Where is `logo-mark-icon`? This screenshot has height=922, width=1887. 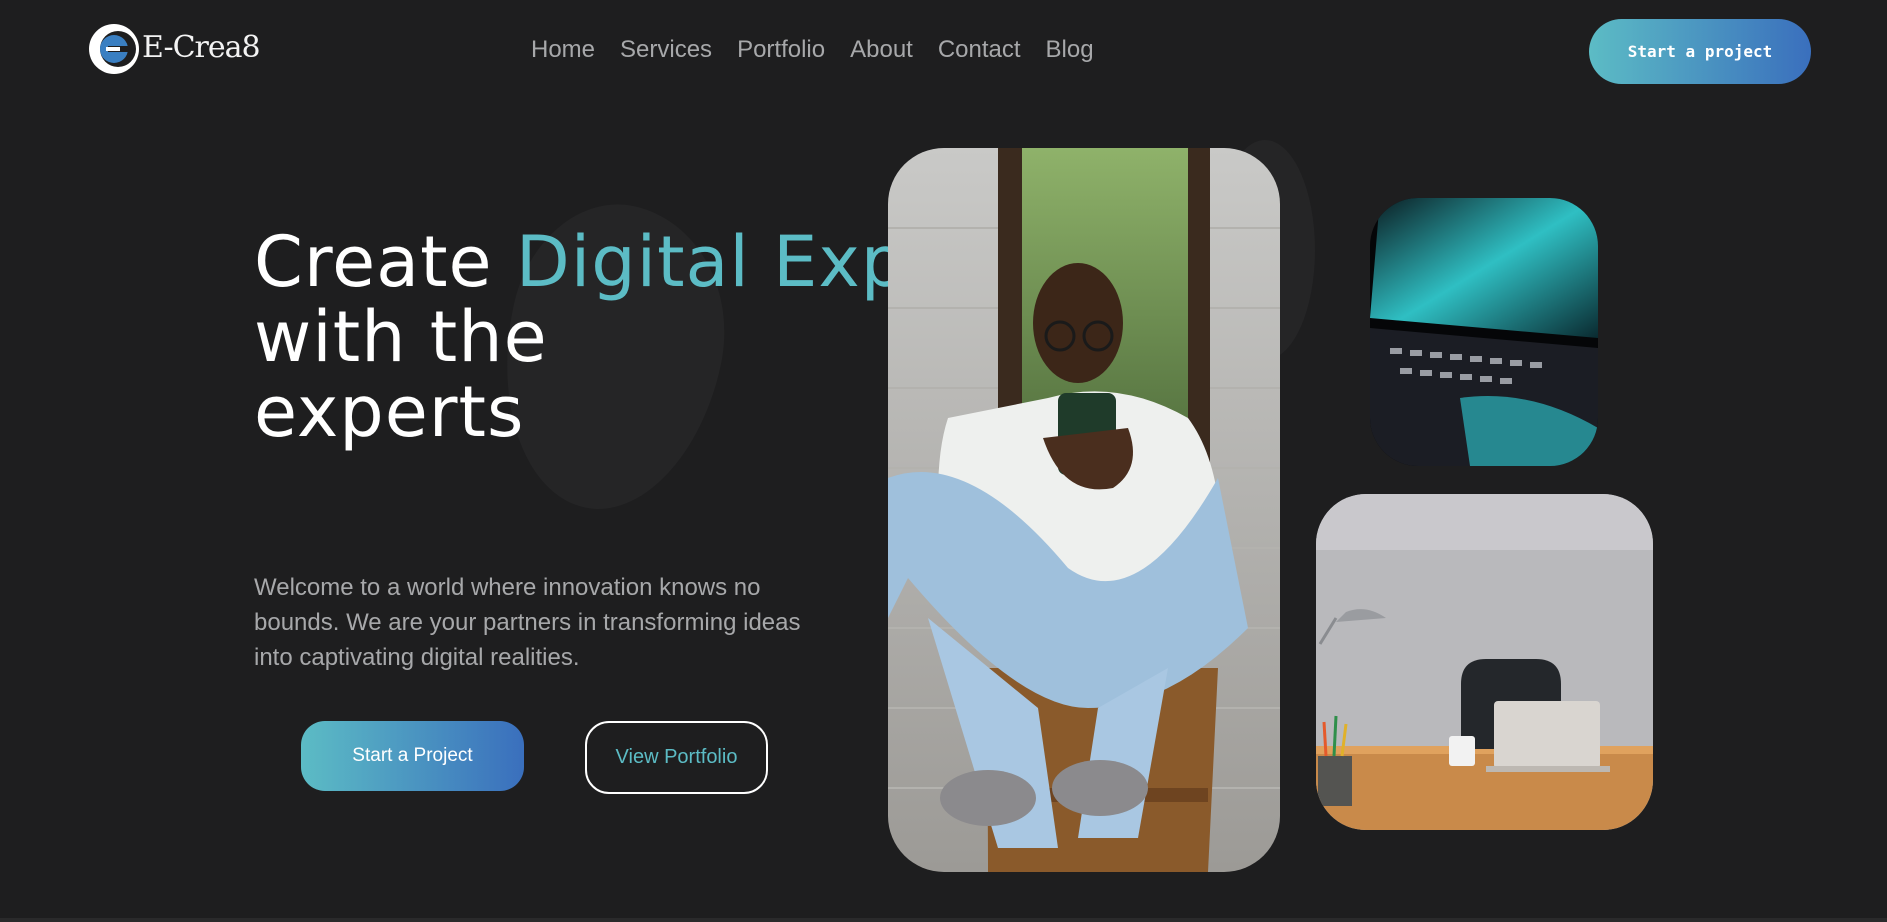
logo-mark-icon is located at coordinates (114, 49).